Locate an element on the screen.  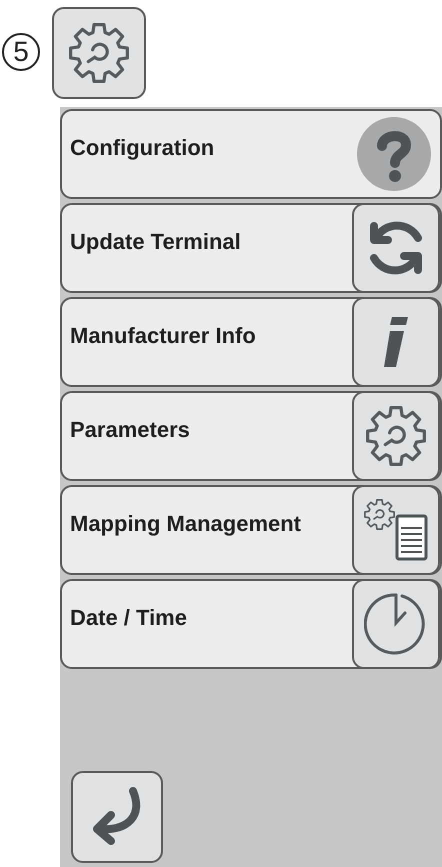
settings-button is located at coordinates (99, 52).